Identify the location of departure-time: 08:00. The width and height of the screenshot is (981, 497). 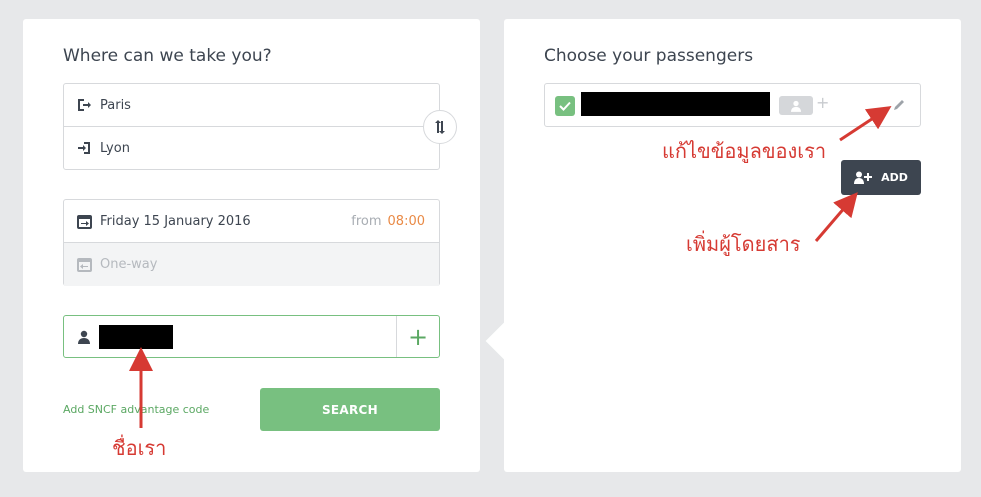
(406, 221).